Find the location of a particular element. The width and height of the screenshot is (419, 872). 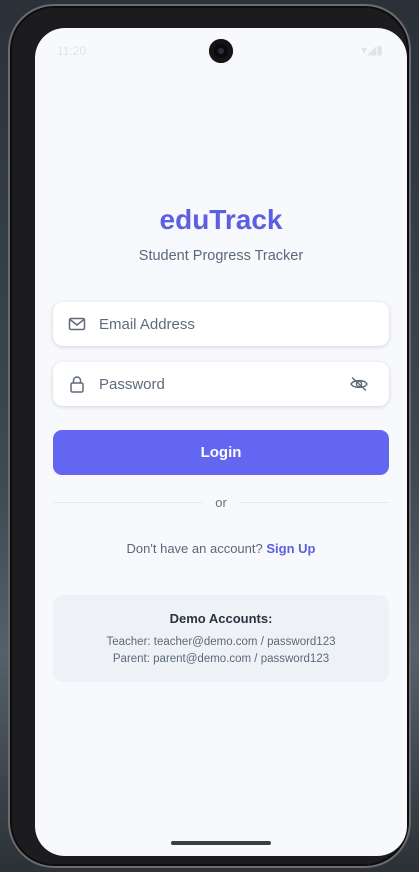

front-camera is located at coordinates (221, 51).